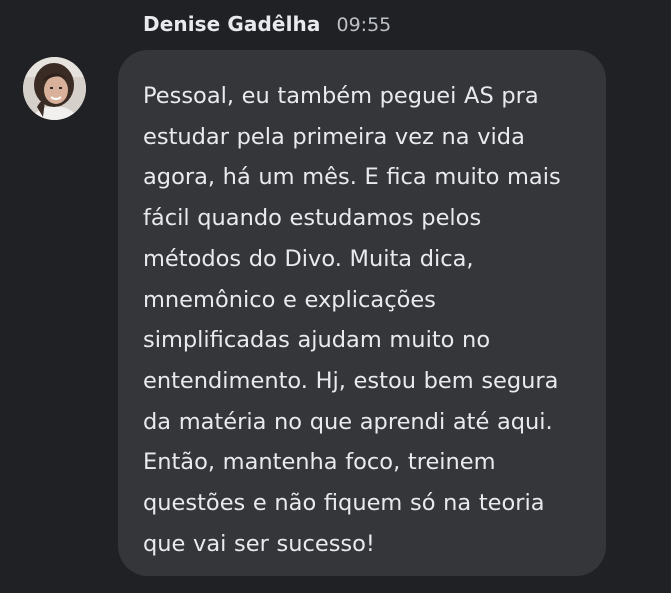  I want to click on user-avatar-photo-icon, so click(54, 88).